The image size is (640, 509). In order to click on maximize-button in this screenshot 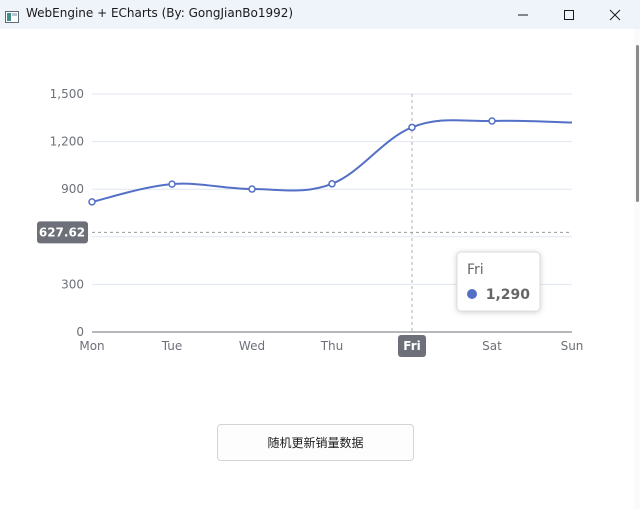, I will do `click(569, 14)`.